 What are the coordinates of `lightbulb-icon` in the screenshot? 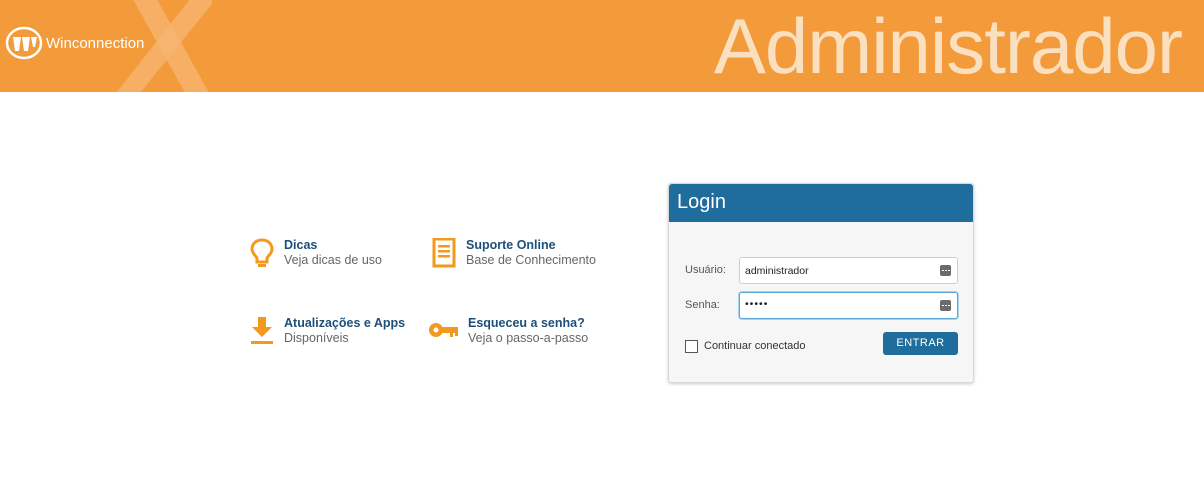 It's located at (262, 252).